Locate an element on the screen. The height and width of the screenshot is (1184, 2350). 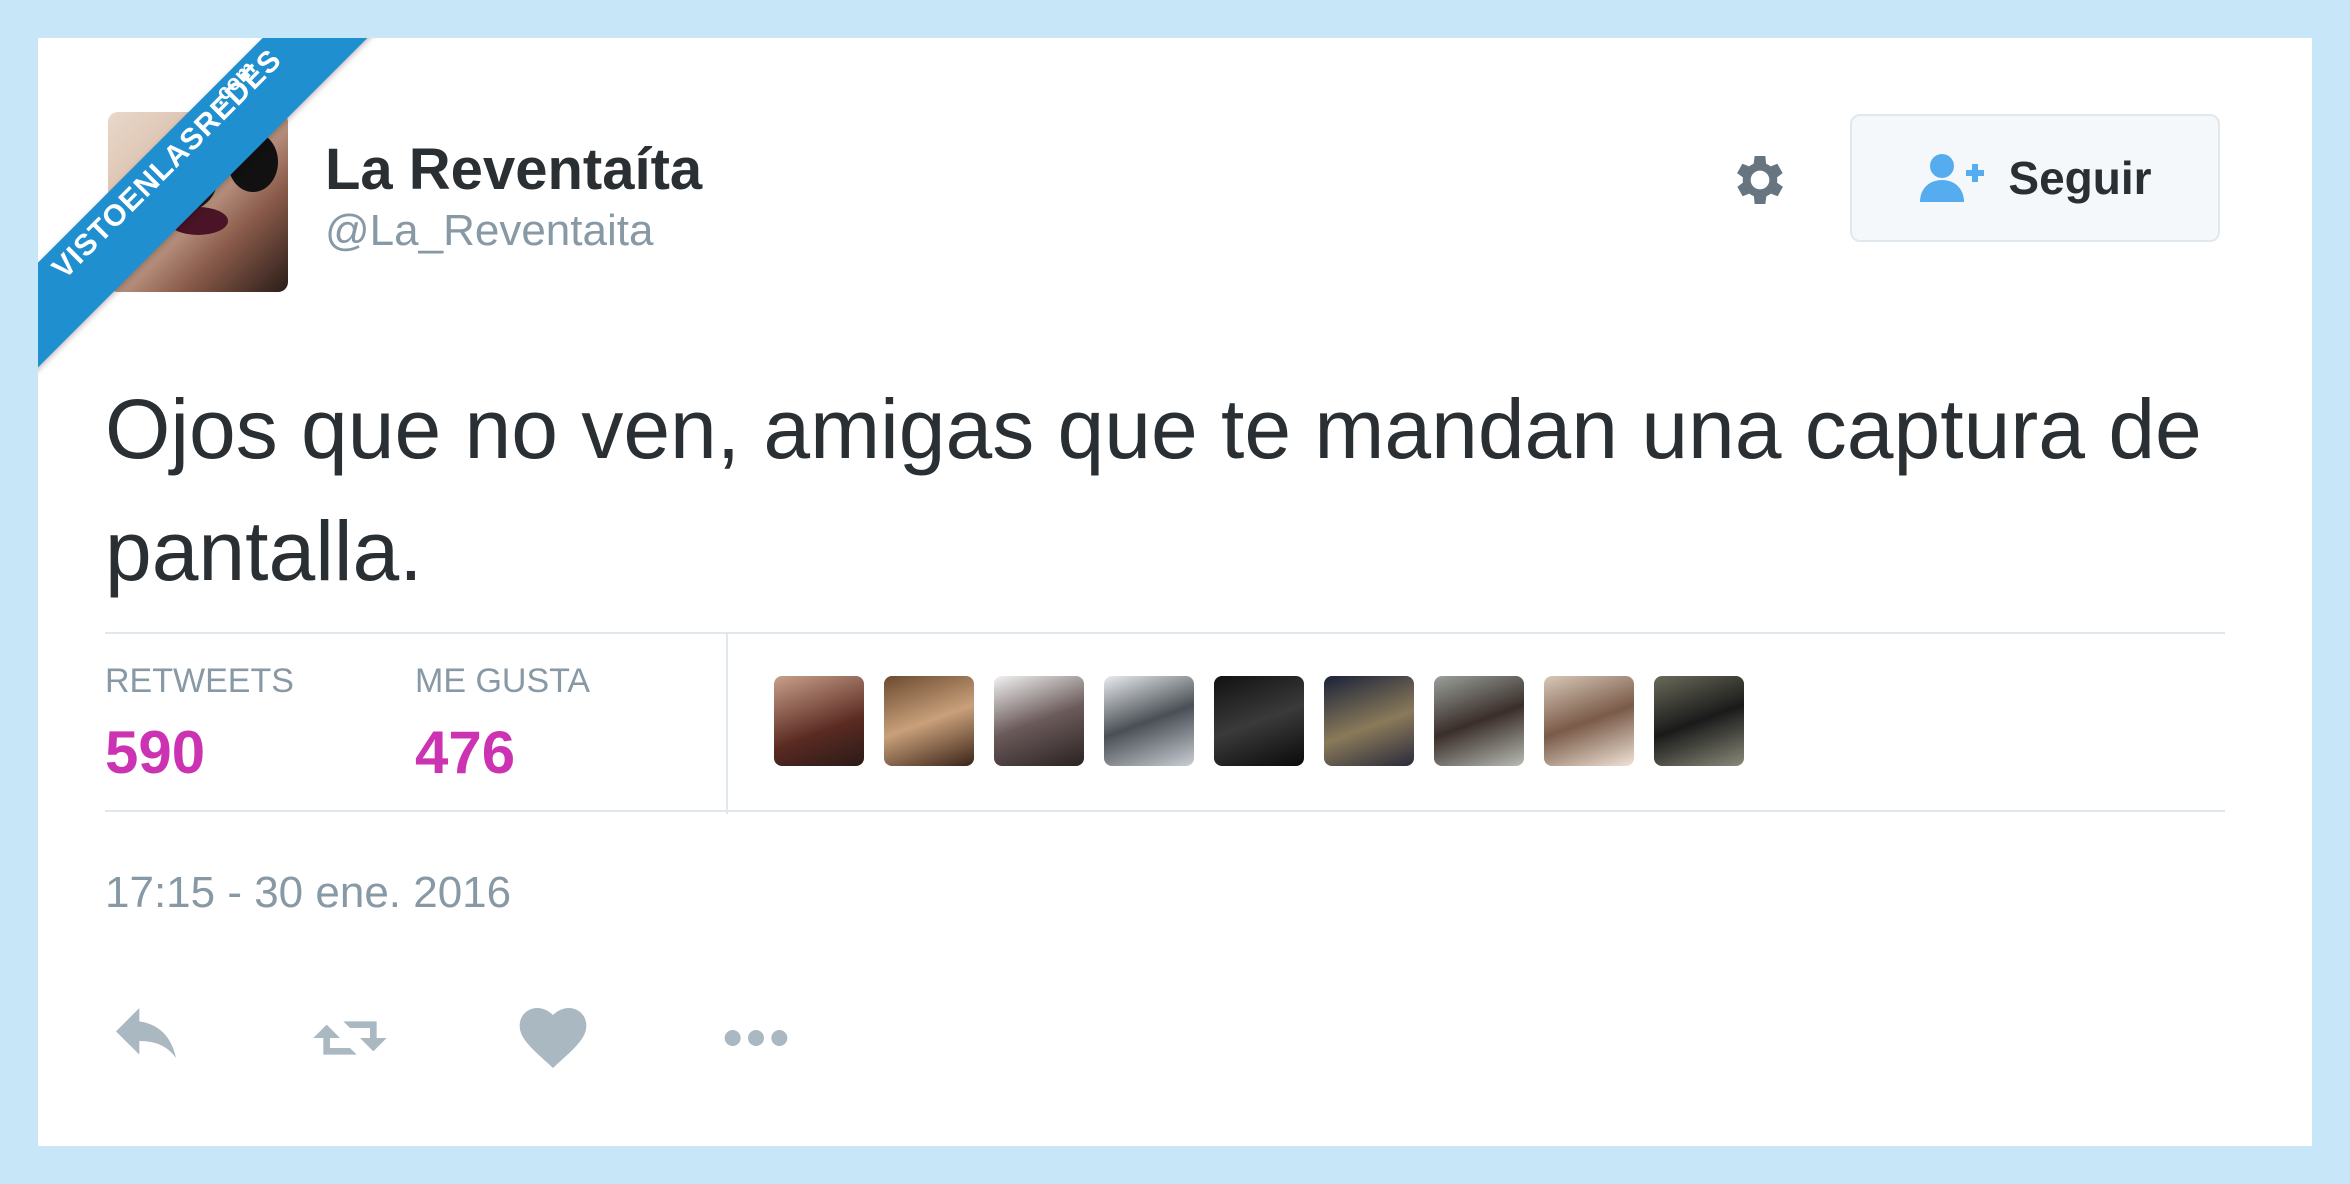
likes-count: 476 is located at coordinates (465, 752).